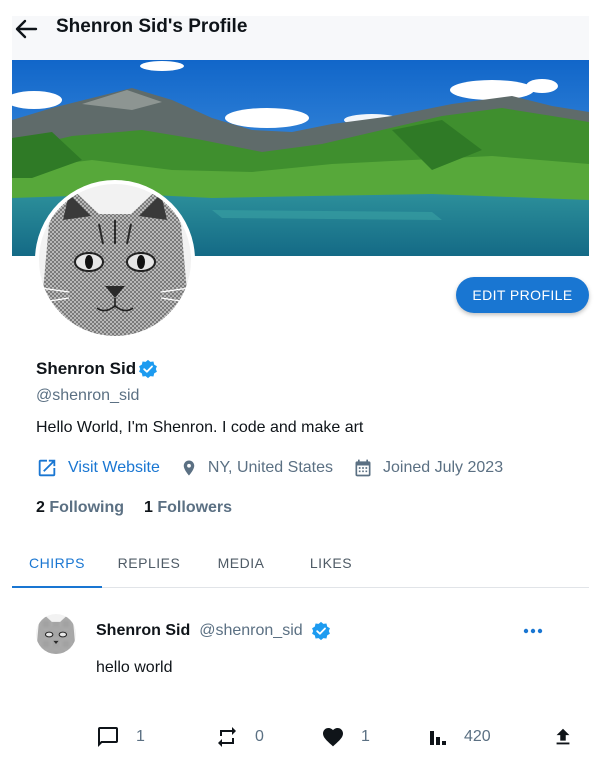 The height and width of the screenshot is (767, 598). What do you see at coordinates (363, 468) in the screenshot?
I see `calendar-icon` at bounding box center [363, 468].